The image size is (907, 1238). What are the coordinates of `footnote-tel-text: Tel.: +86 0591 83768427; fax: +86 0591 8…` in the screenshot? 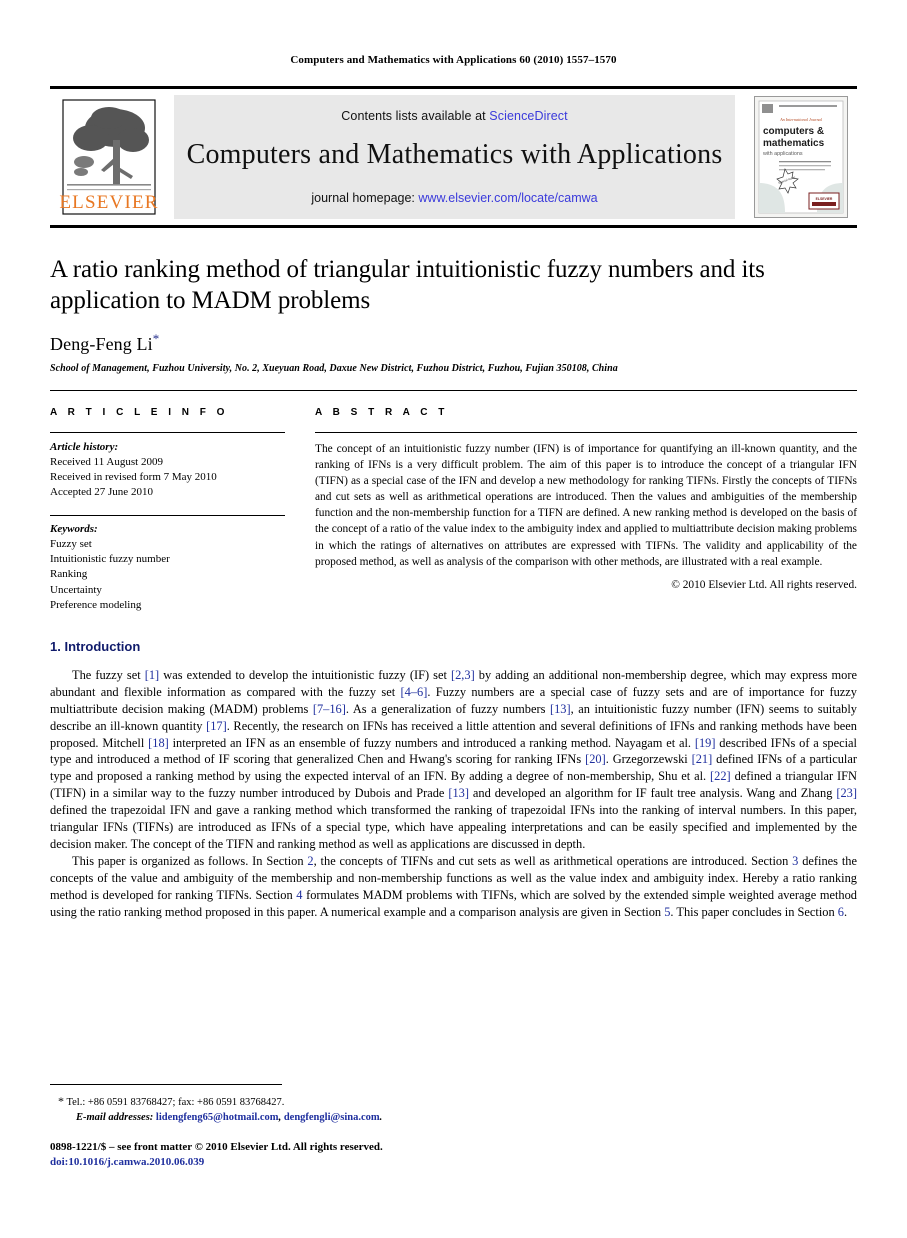 It's located at (175, 1102).